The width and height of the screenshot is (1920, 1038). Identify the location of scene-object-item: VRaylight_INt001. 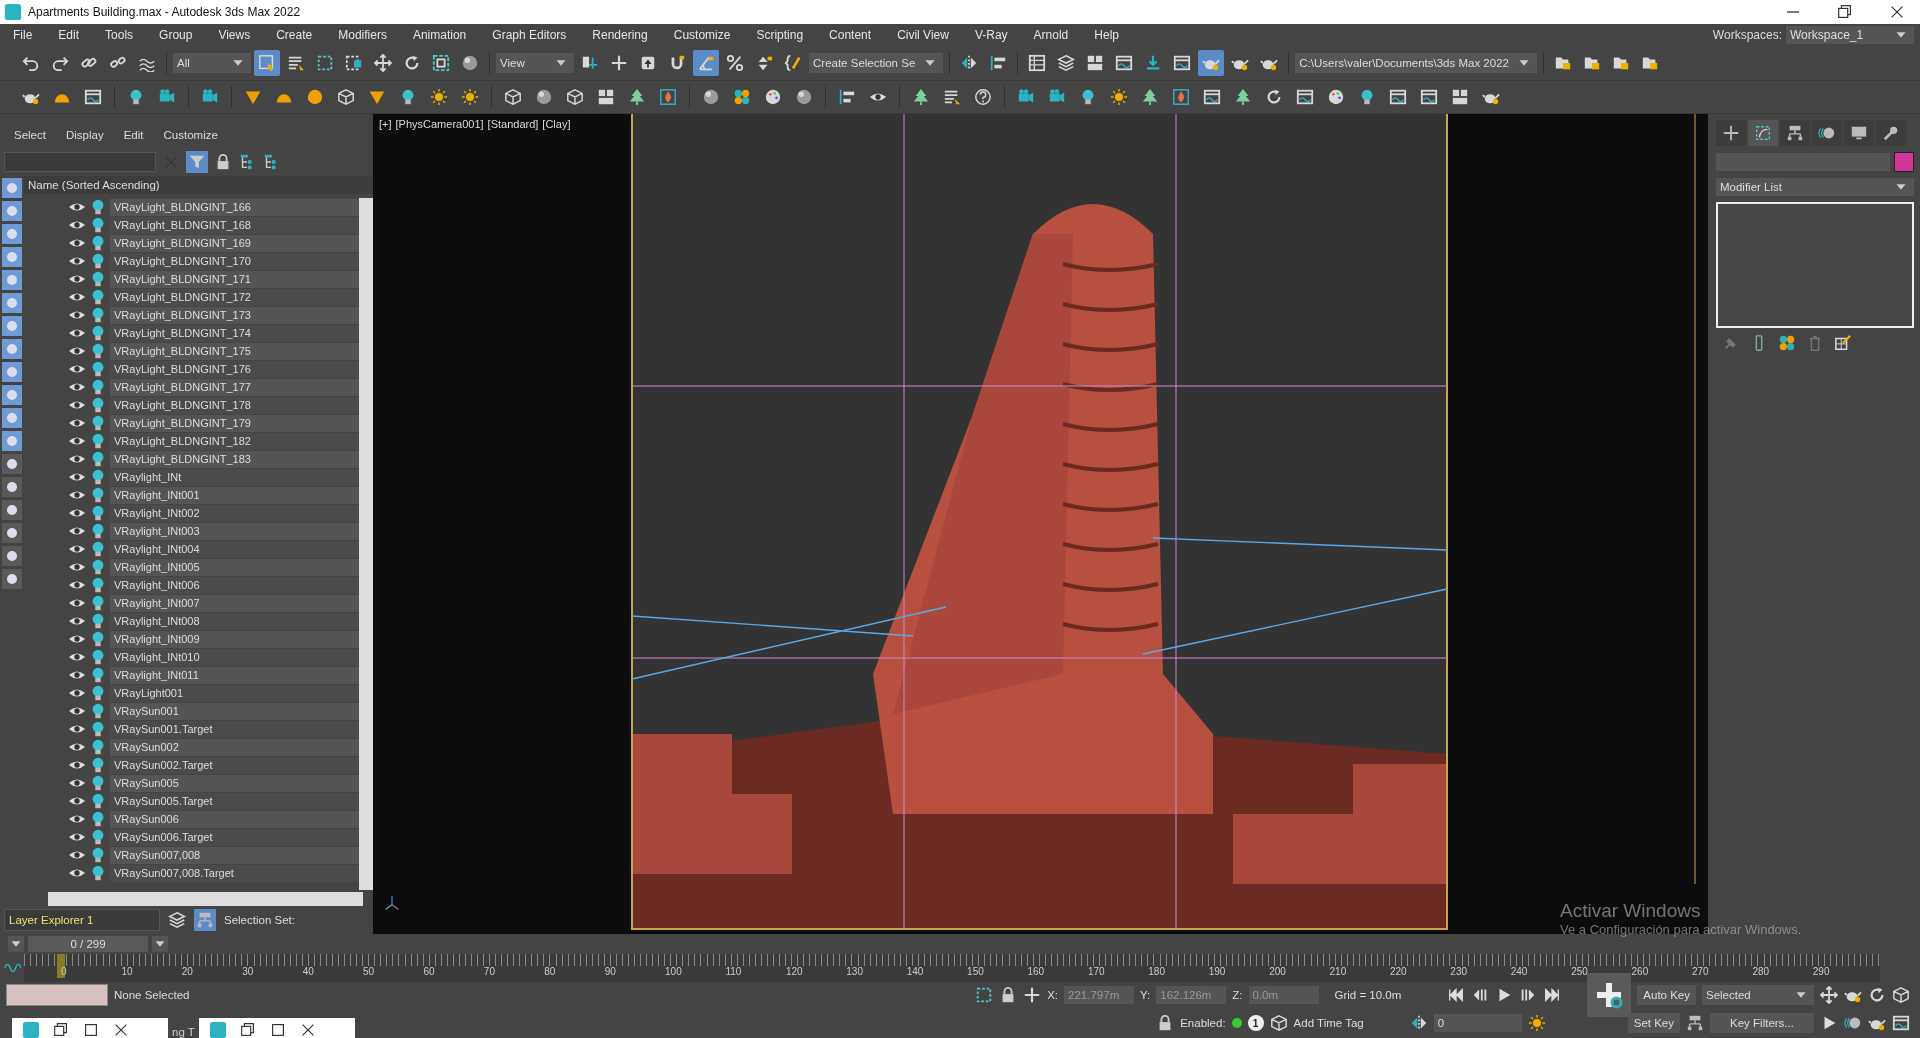
(234, 495).